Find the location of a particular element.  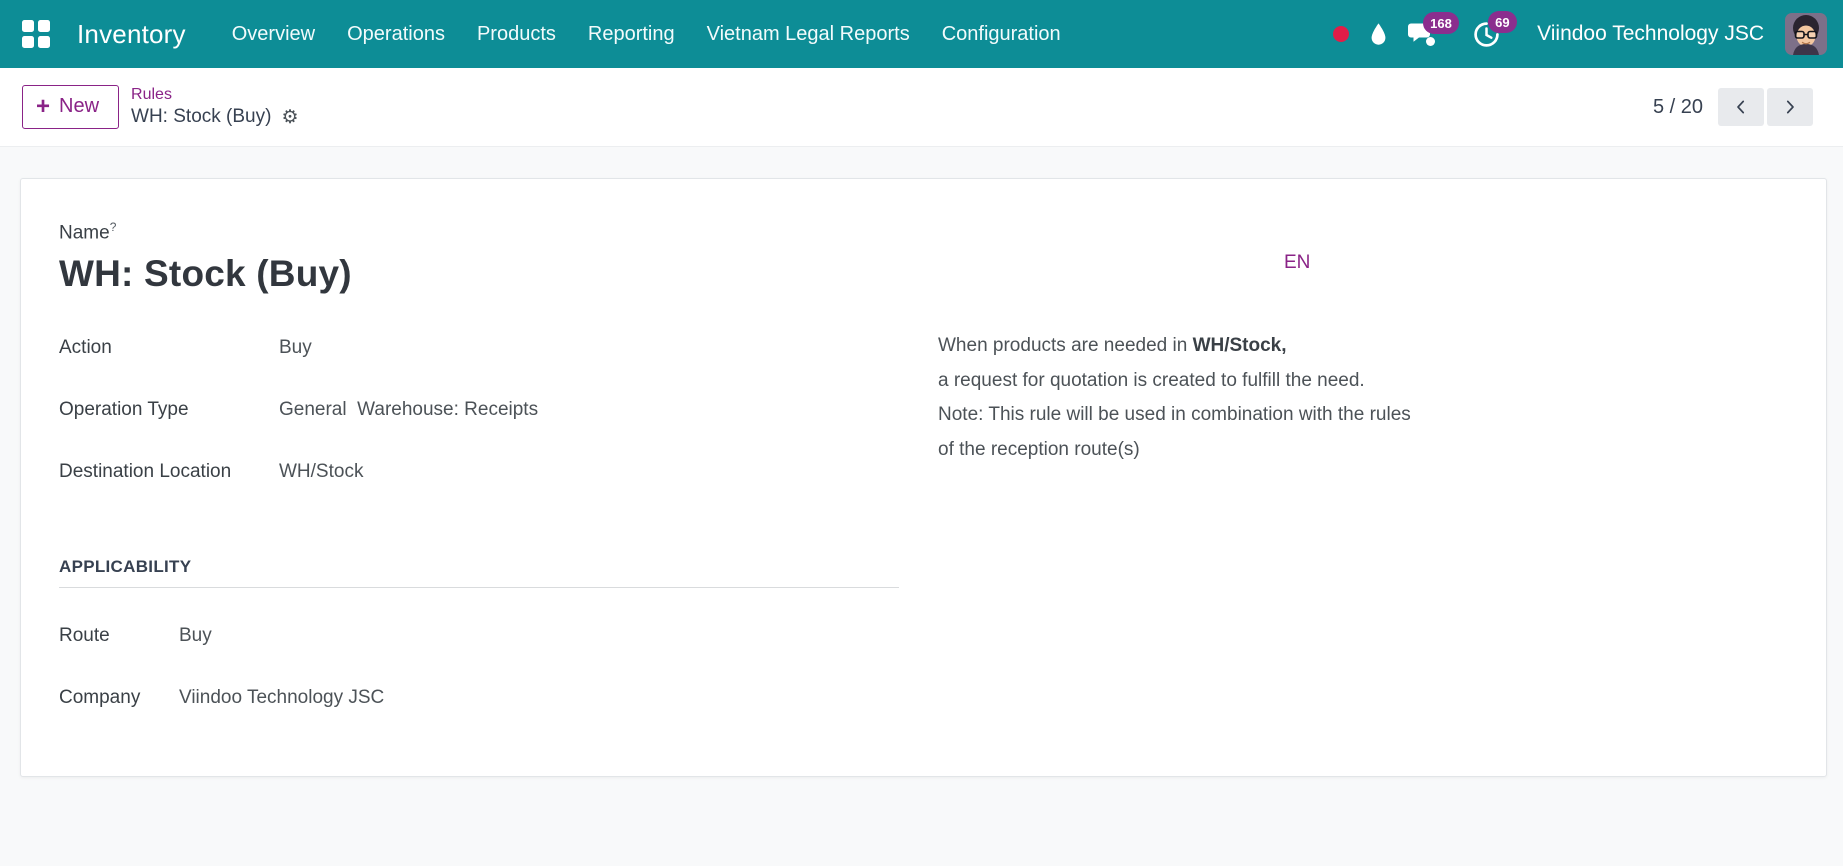

field-label-action: Action is located at coordinates (85, 348).